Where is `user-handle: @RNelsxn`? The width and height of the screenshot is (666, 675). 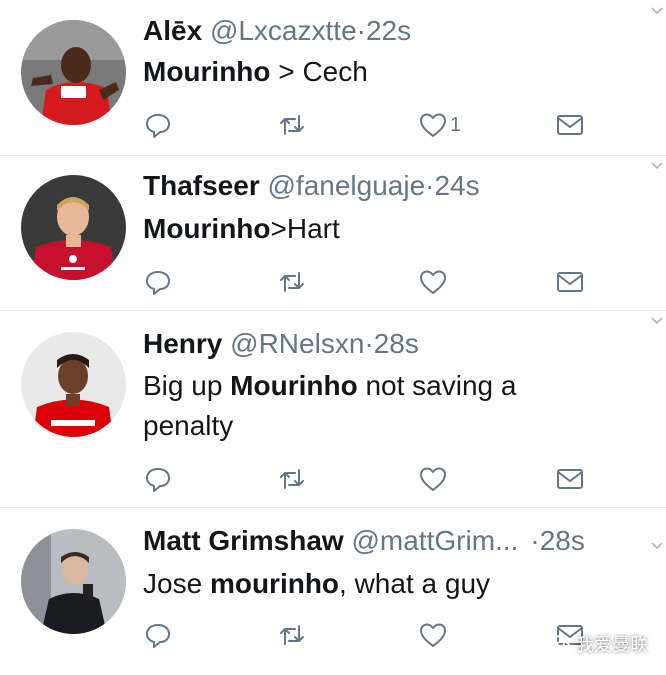 user-handle: @RNelsxn is located at coordinates (297, 343).